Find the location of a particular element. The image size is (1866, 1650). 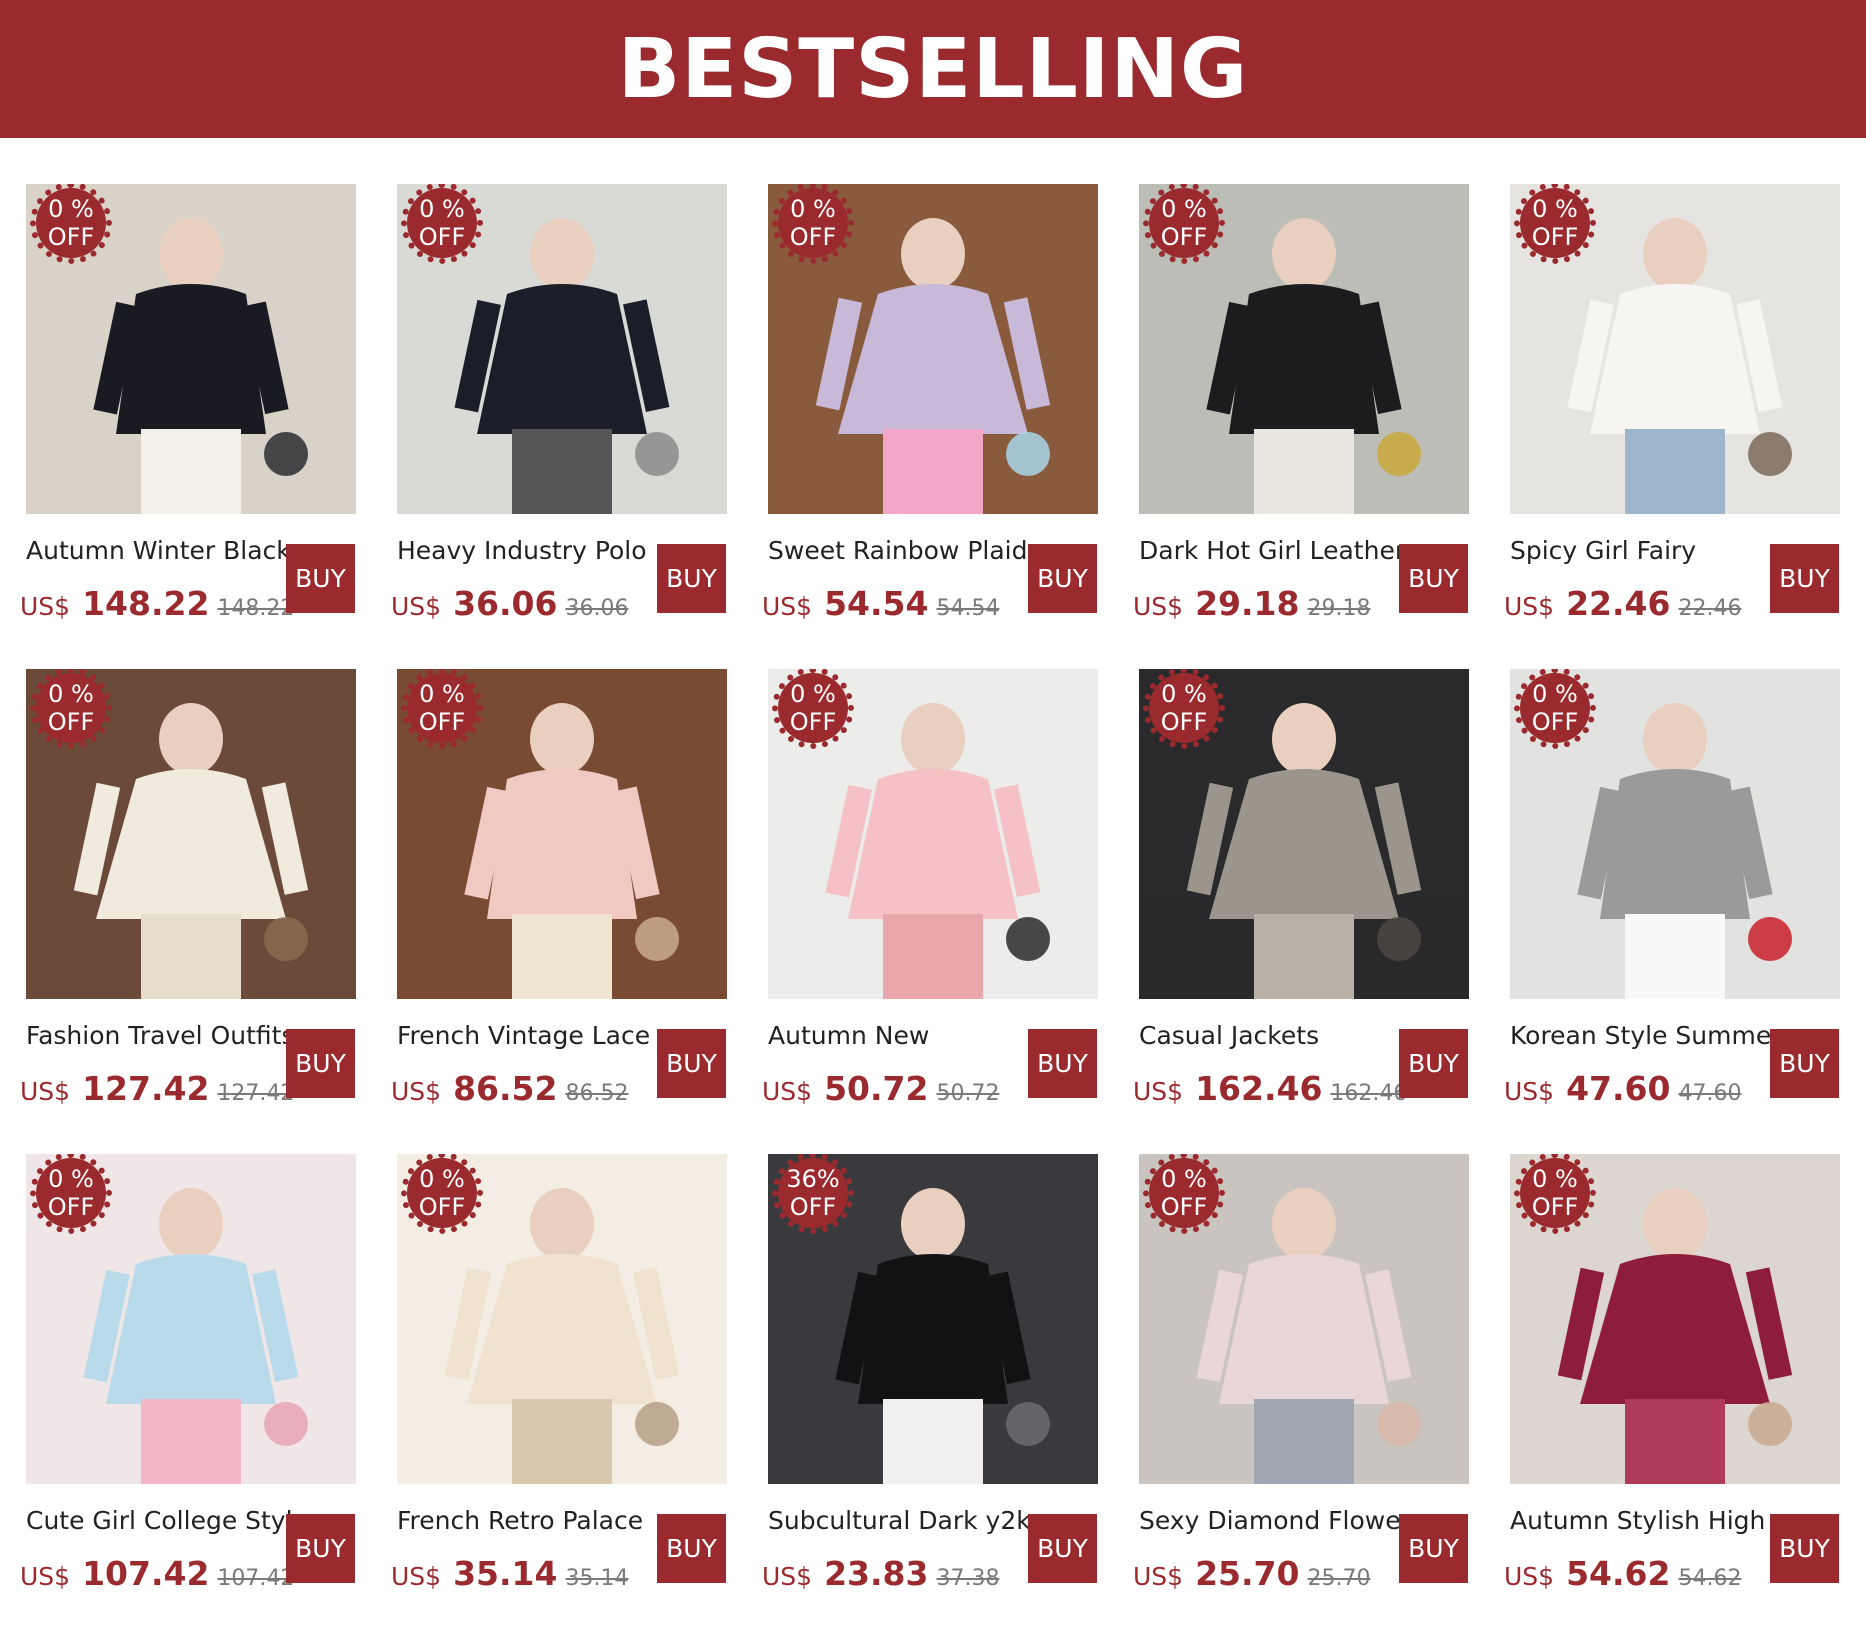

price-row: US$ 25.70 25.70 is located at coordinates (1283, 1576).